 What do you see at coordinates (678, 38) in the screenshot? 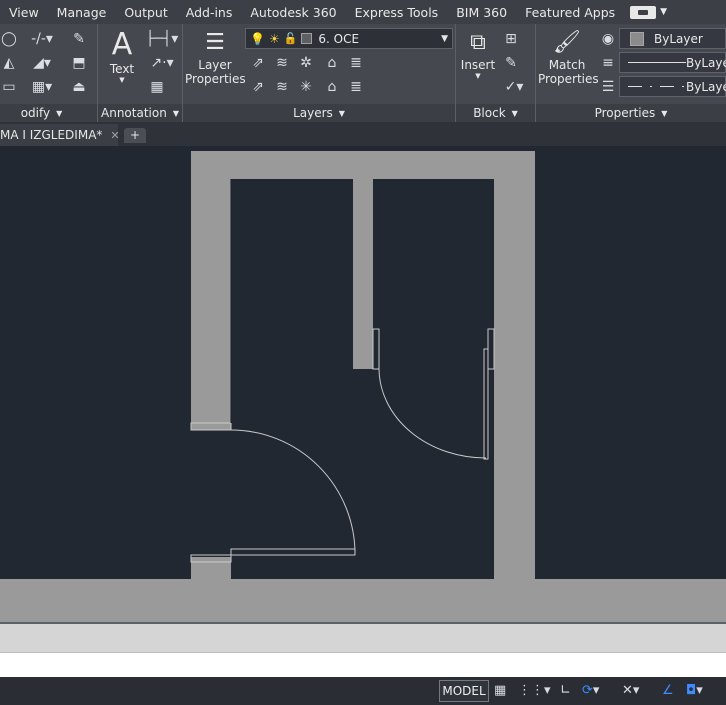
I see `color-value: ByLayer` at bounding box center [678, 38].